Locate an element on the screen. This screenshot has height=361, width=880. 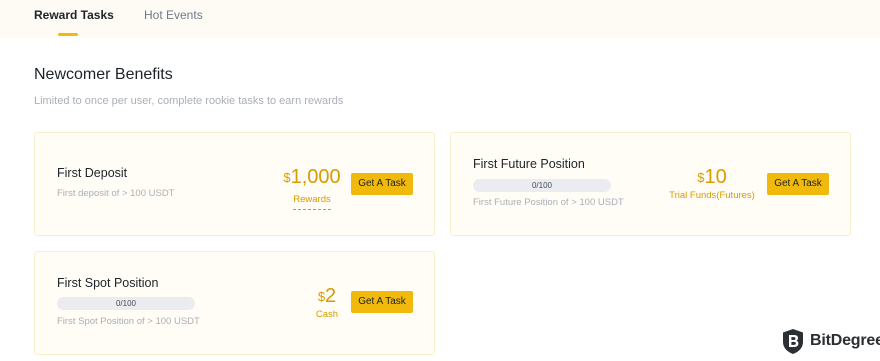
reward-value: 2 is located at coordinates (331, 296).